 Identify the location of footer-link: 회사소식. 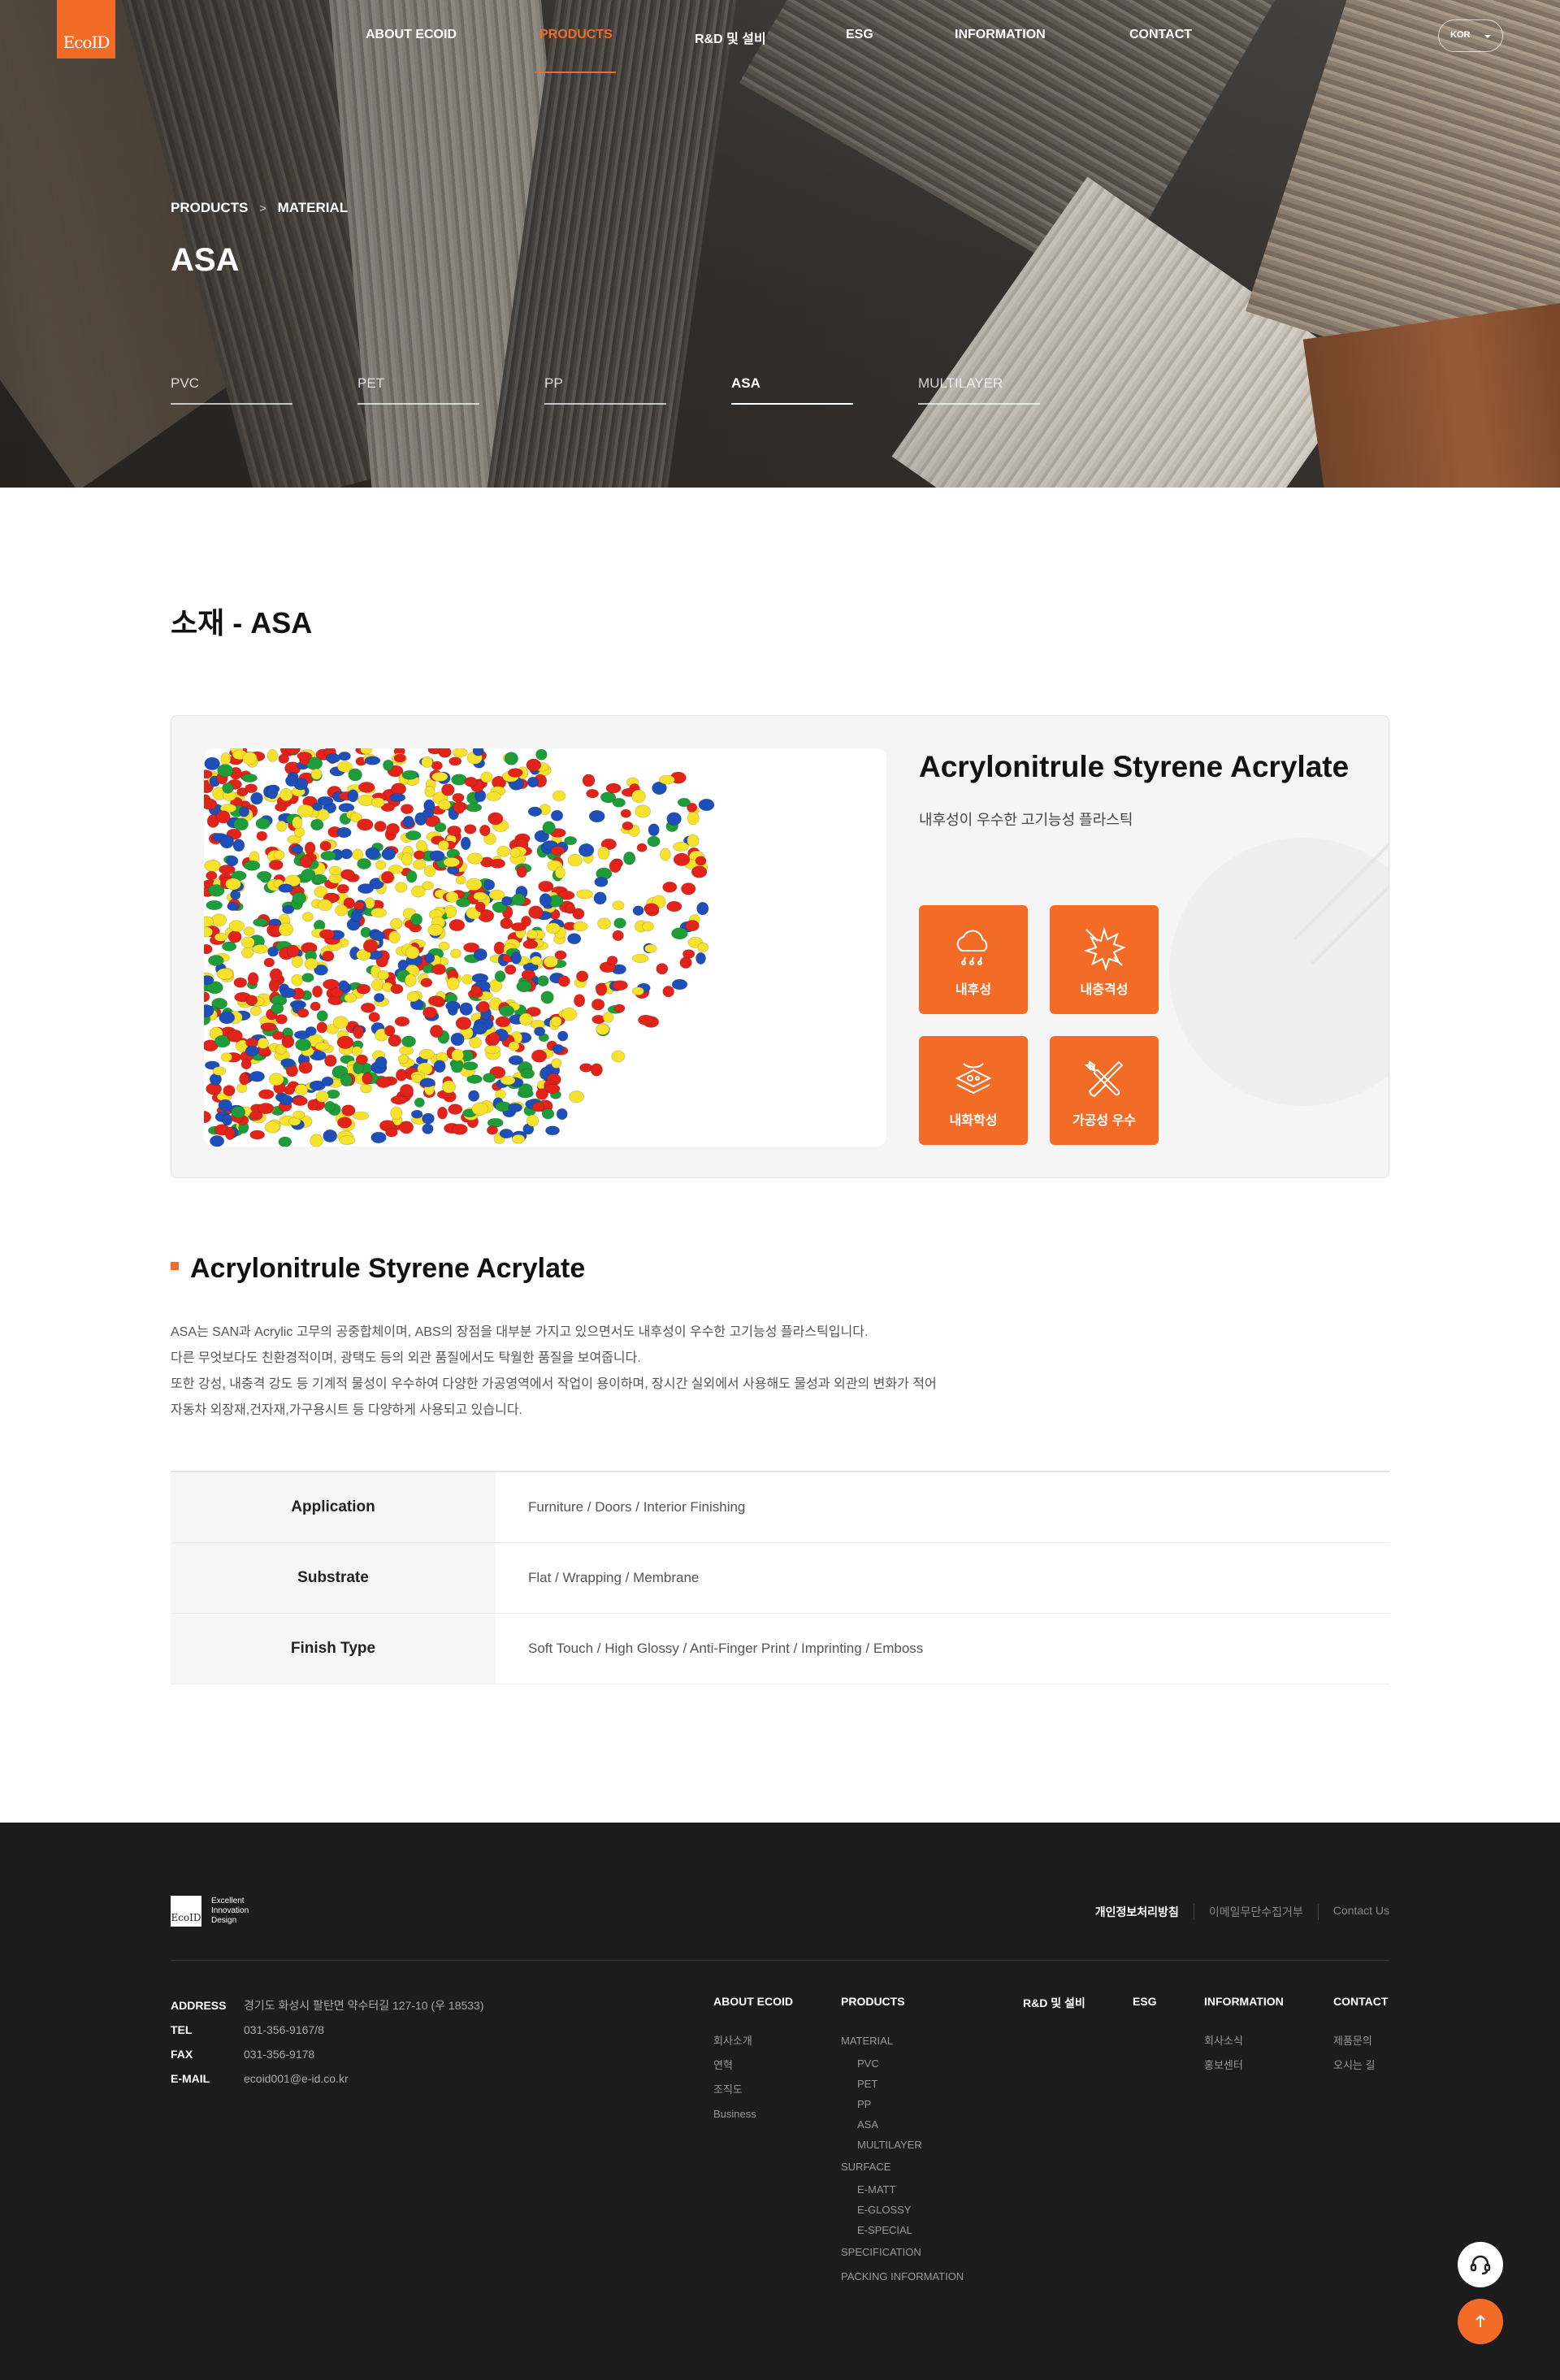
(1244, 2041).